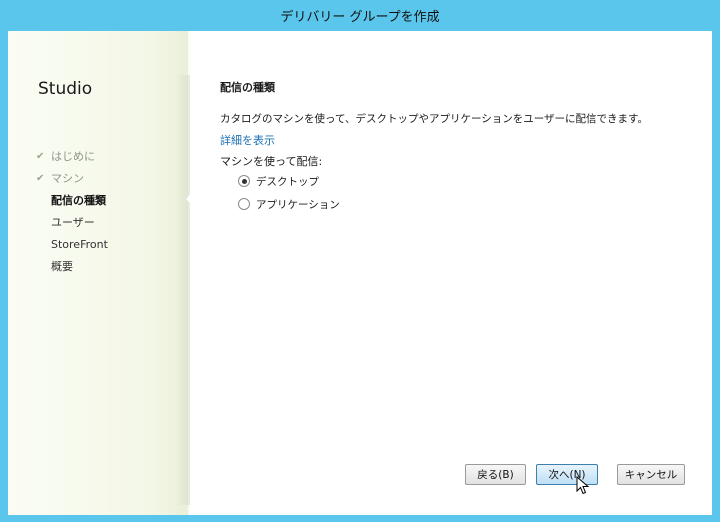 This screenshot has width=720, height=522. What do you see at coordinates (244, 204) in the screenshot?
I see `radio-button` at bounding box center [244, 204].